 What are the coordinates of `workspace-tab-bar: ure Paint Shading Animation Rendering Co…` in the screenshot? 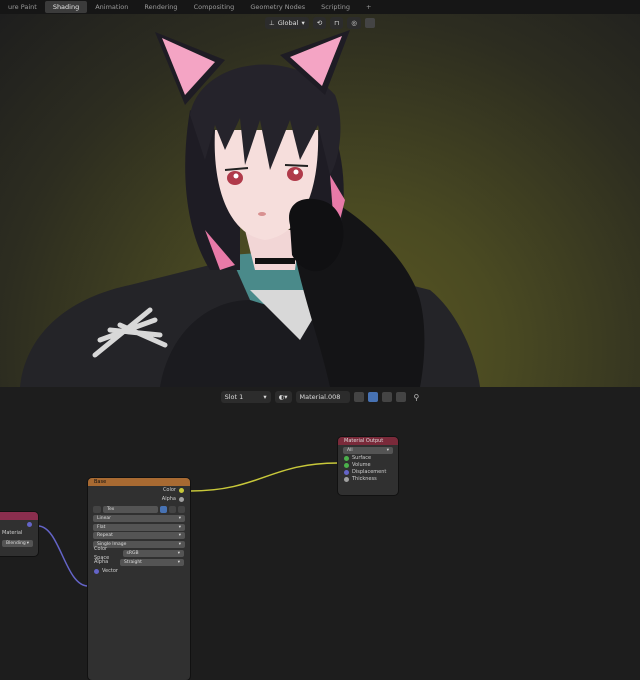 It's located at (320, 7).